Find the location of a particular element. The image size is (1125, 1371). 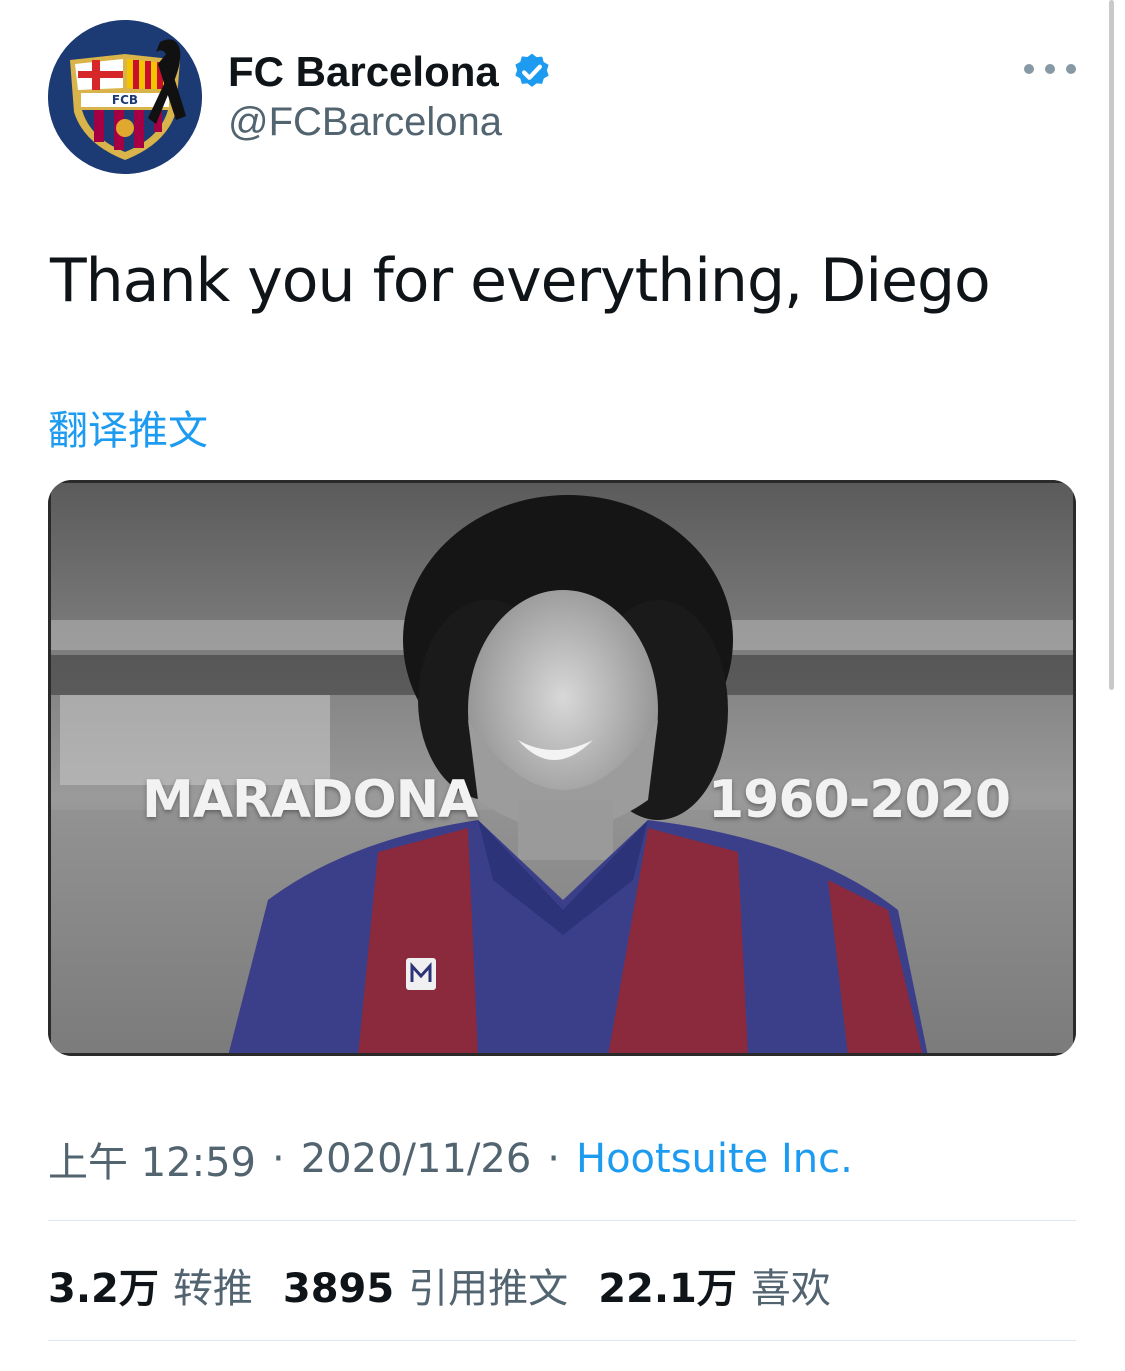

user-handle: @FCBarcelona is located at coordinates (365, 122).